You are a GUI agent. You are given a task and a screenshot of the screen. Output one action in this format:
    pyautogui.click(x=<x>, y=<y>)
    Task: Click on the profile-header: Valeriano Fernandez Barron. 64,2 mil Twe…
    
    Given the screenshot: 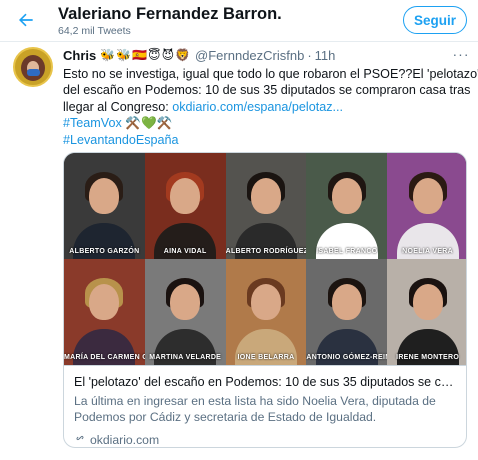 What is the action you would take?
    pyautogui.click(x=239, y=21)
    